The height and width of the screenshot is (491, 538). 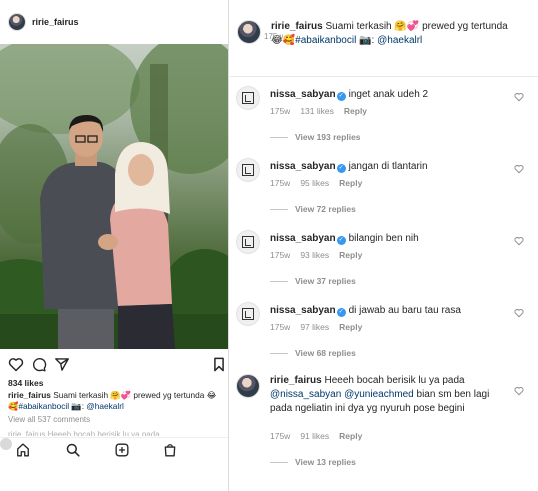 What do you see at coordinates (394, 380) in the screenshot?
I see `comment-text: Heeeh bocah berisik lu ya pada` at bounding box center [394, 380].